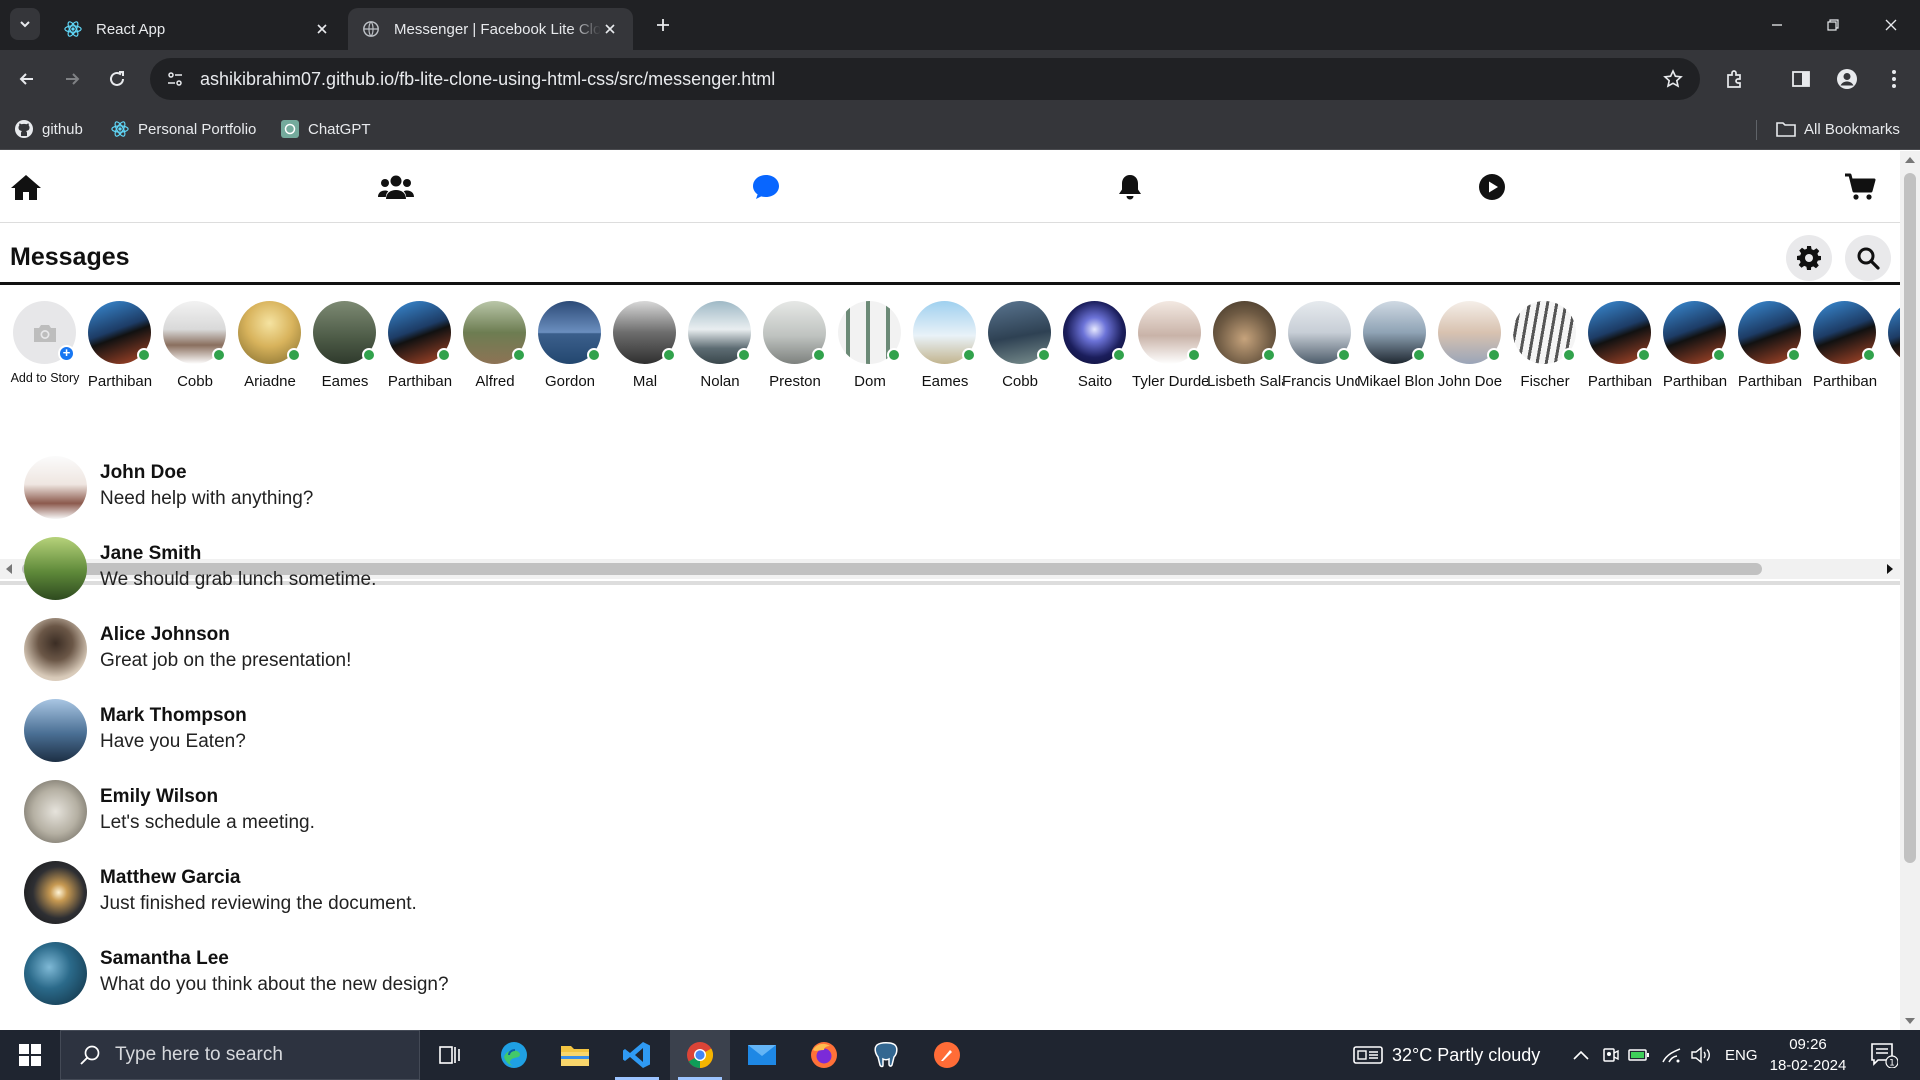 Image resolution: width=1920 pixels, height=1080 pixels. I want to click on restore-icon, so click(1833, 25).